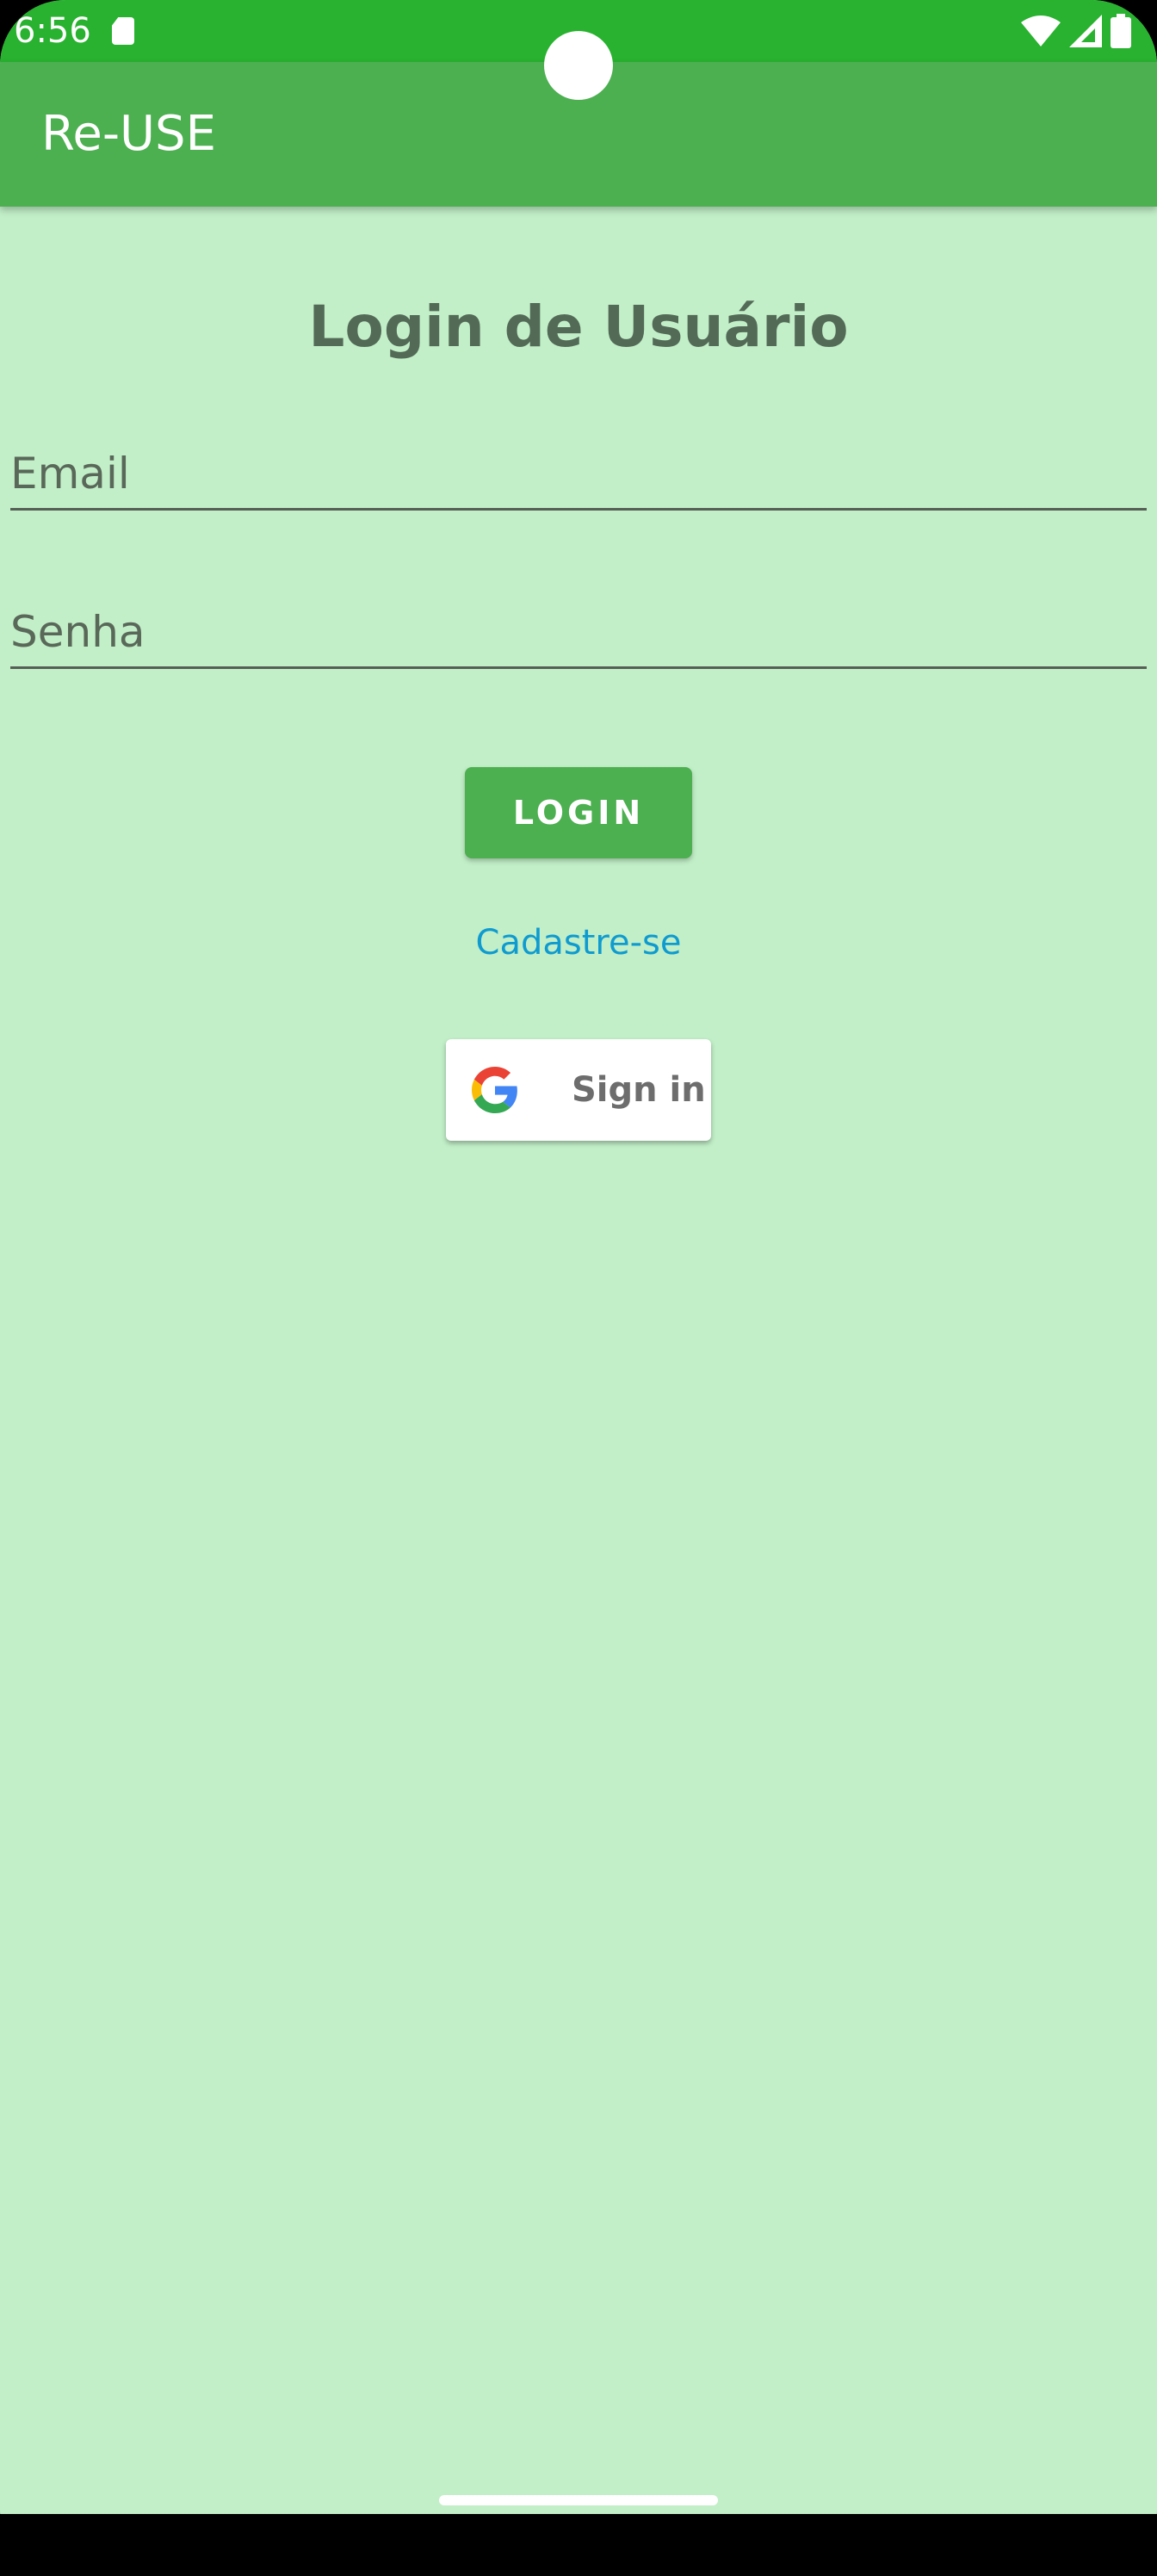  Describe the element at coordinates (579, 633) in the screenshot. I see `password-field` at that location.